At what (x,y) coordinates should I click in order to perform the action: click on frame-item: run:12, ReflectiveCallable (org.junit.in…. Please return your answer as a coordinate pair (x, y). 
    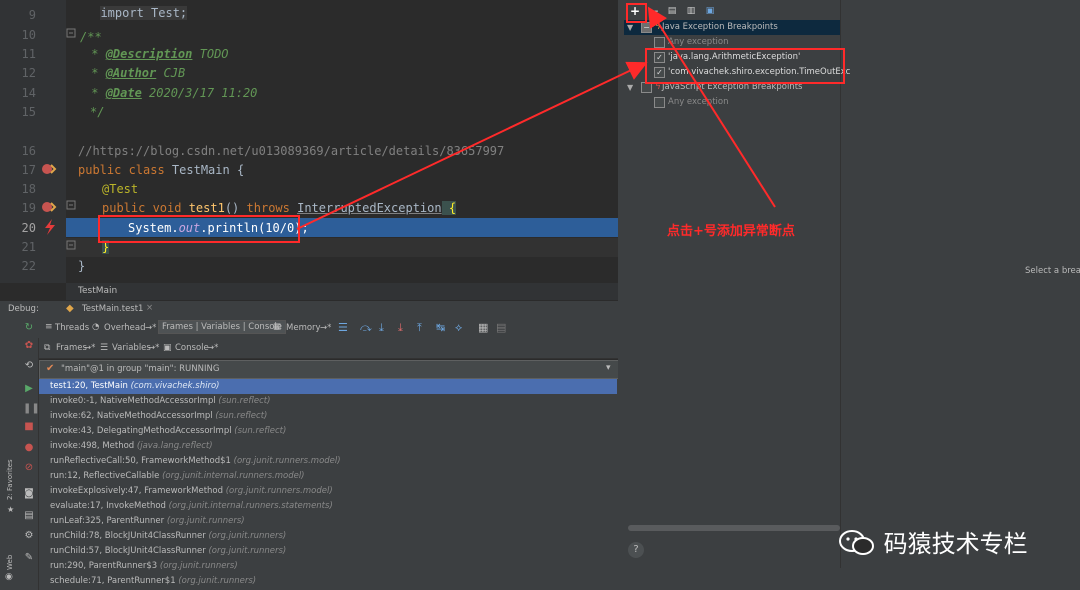
    Looking at the image, I should click on (328, 476).